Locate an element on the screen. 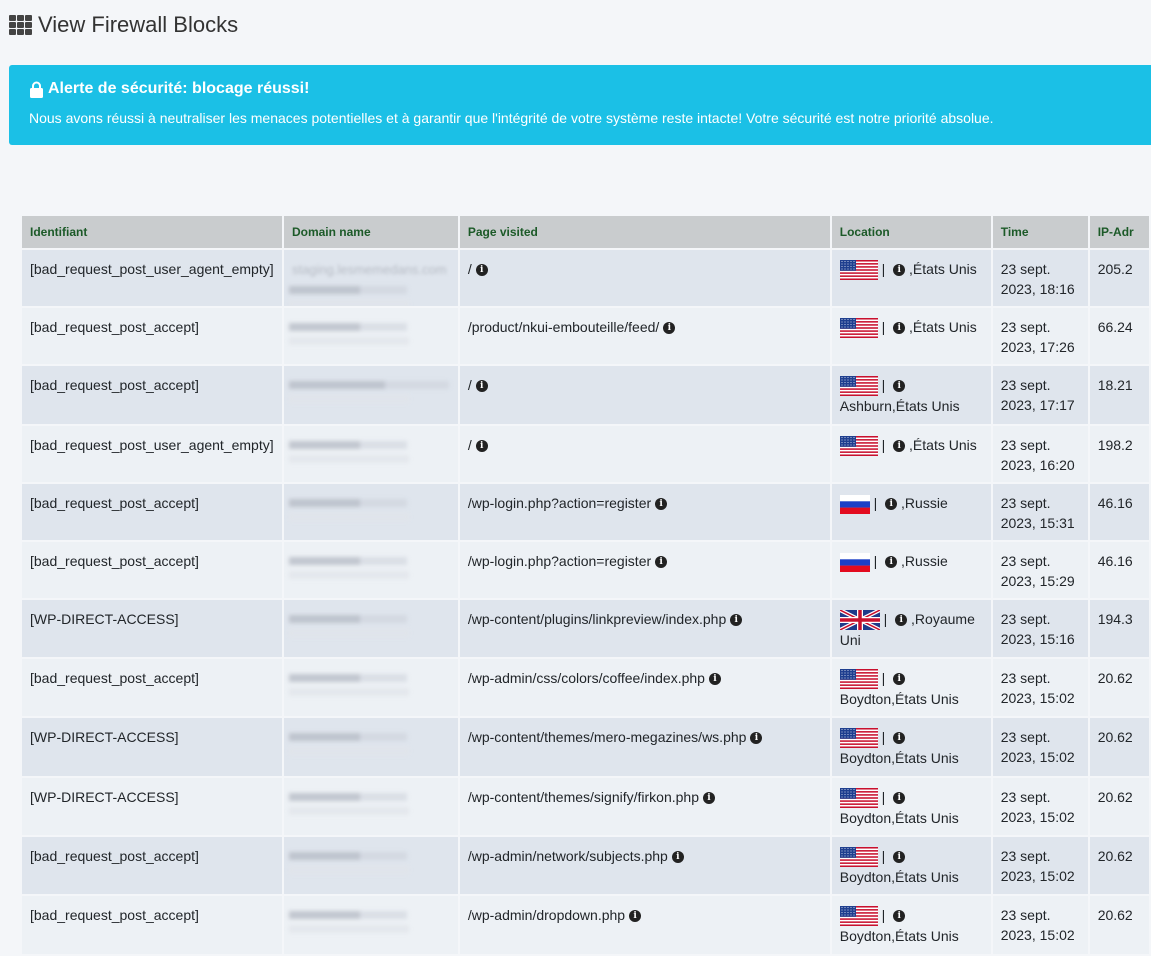 The height and width of the screenshot is (956, 1151). page-visited: /wp-content/themes/mero-megazines/ws.php is located at coordinates (607, 737).